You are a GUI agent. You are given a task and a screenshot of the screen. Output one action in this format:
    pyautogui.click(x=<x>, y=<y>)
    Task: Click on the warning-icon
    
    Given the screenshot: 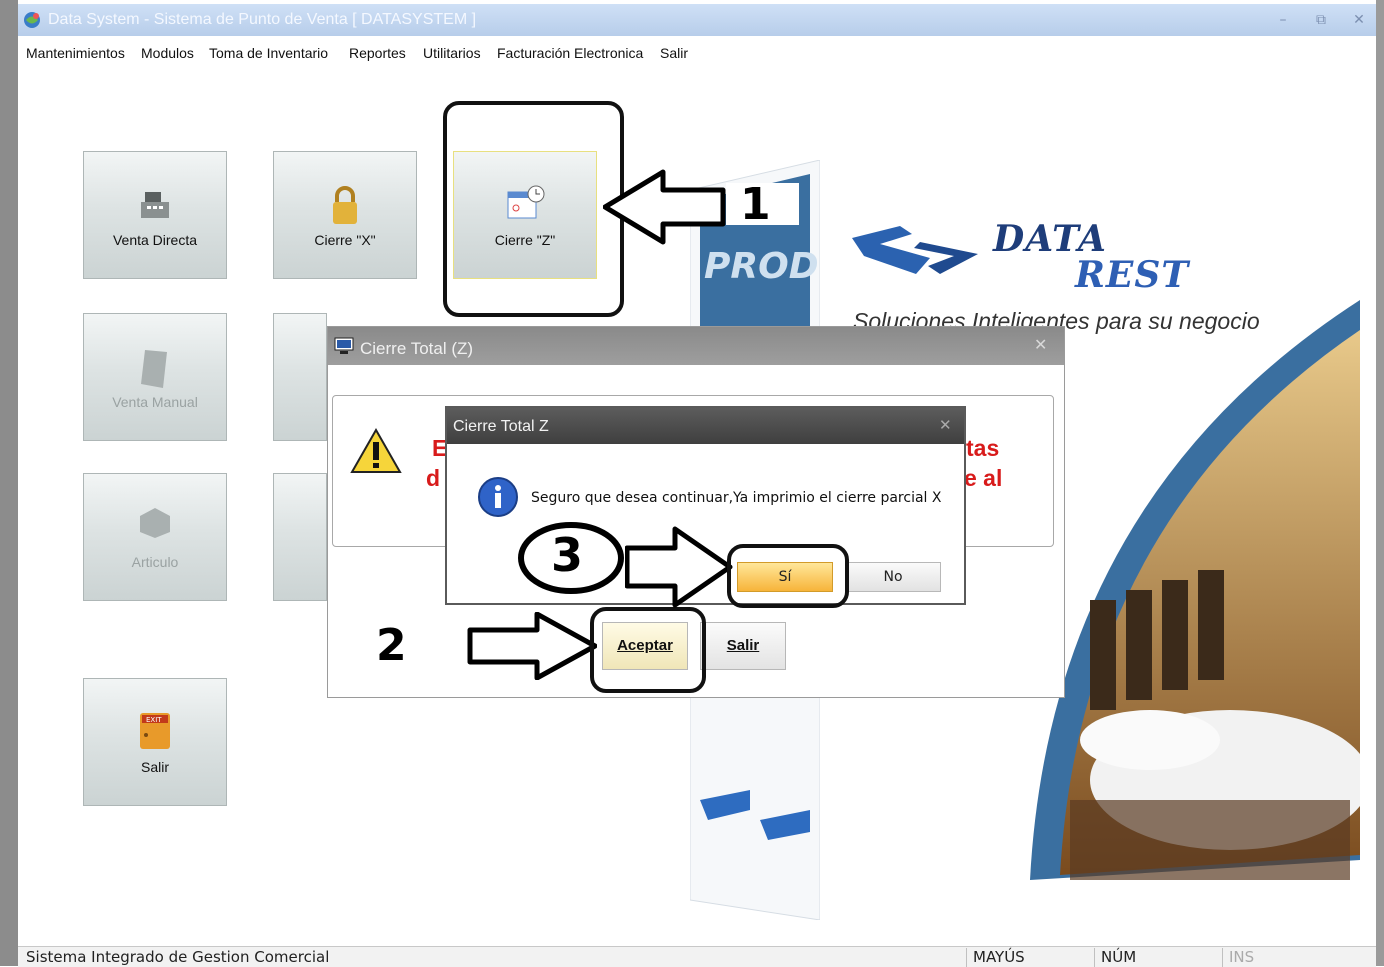 What is the action you would take?
    pyautogui.click(x=376, y=450)
    